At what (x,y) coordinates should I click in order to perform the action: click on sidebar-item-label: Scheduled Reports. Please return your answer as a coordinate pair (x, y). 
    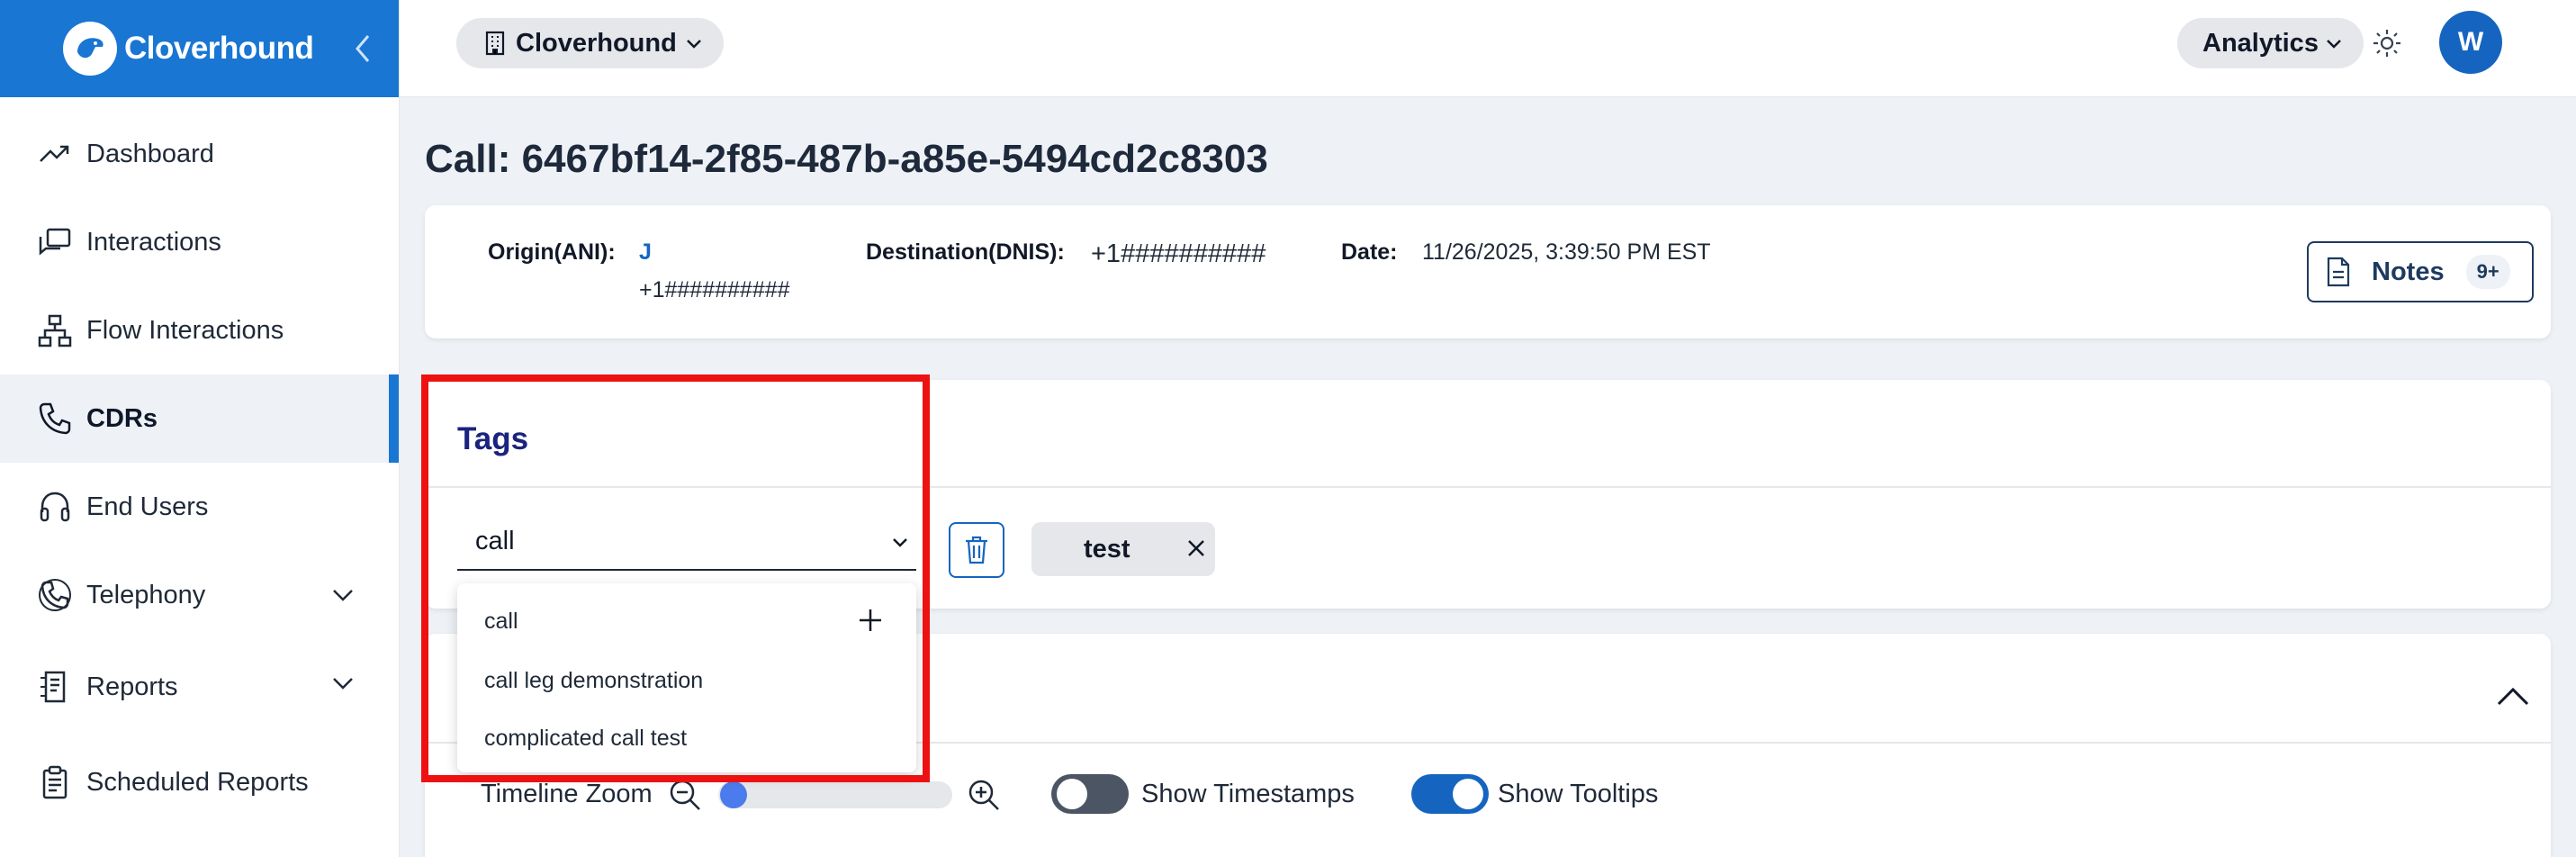
    Looking at the image, I should click on (197, 782).